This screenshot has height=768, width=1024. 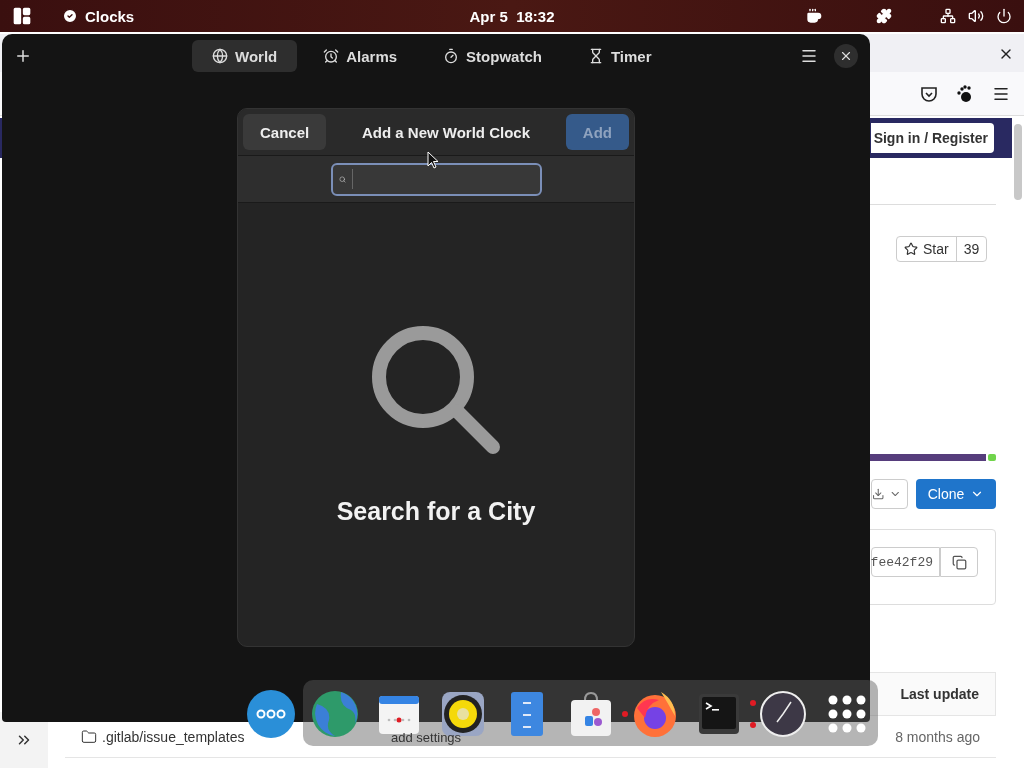 I want to click on pocket-icon, so click(x=929, y=93).